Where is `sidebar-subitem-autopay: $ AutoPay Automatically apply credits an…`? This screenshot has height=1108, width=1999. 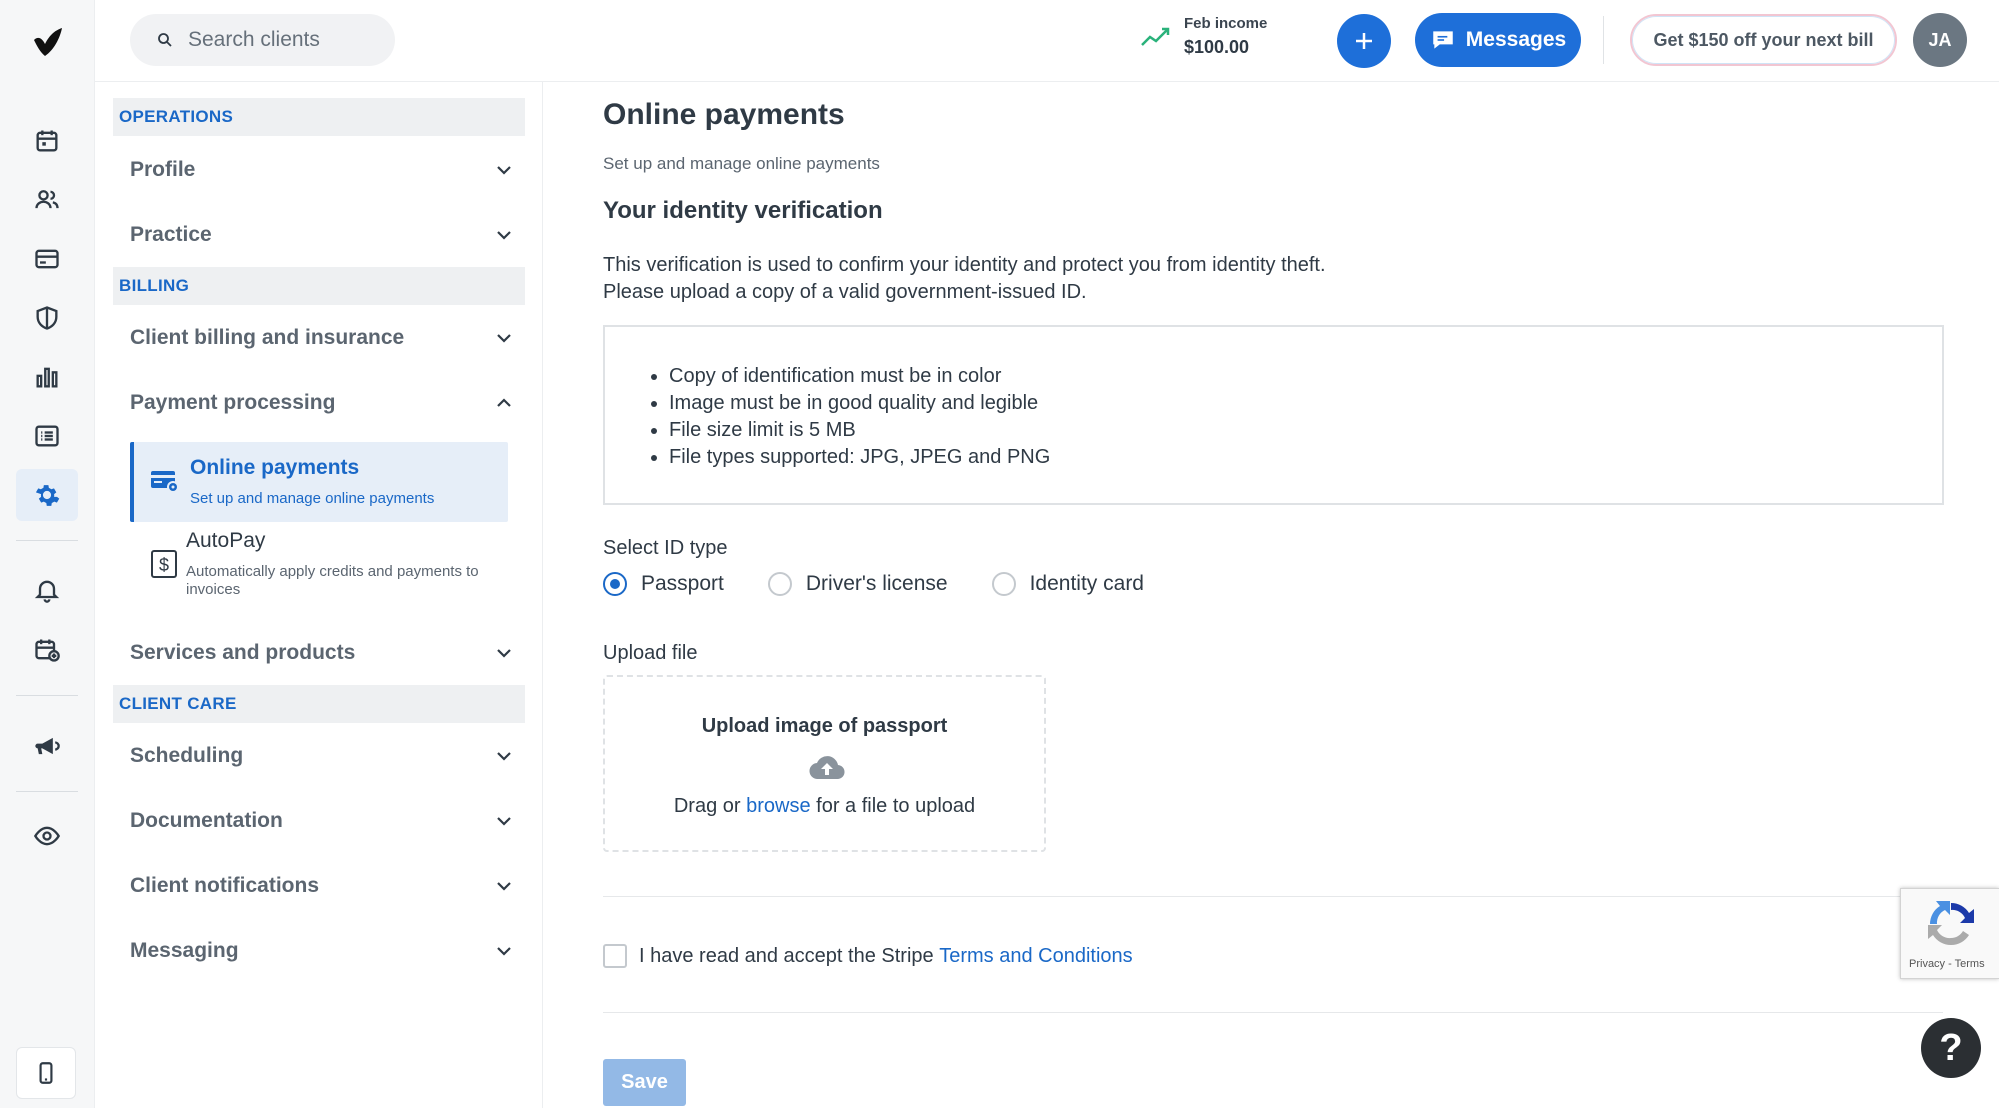
sidebar-subitem-autopay: $ AutoPay Automatically apply credits an… is located at coordinates (323, 564).